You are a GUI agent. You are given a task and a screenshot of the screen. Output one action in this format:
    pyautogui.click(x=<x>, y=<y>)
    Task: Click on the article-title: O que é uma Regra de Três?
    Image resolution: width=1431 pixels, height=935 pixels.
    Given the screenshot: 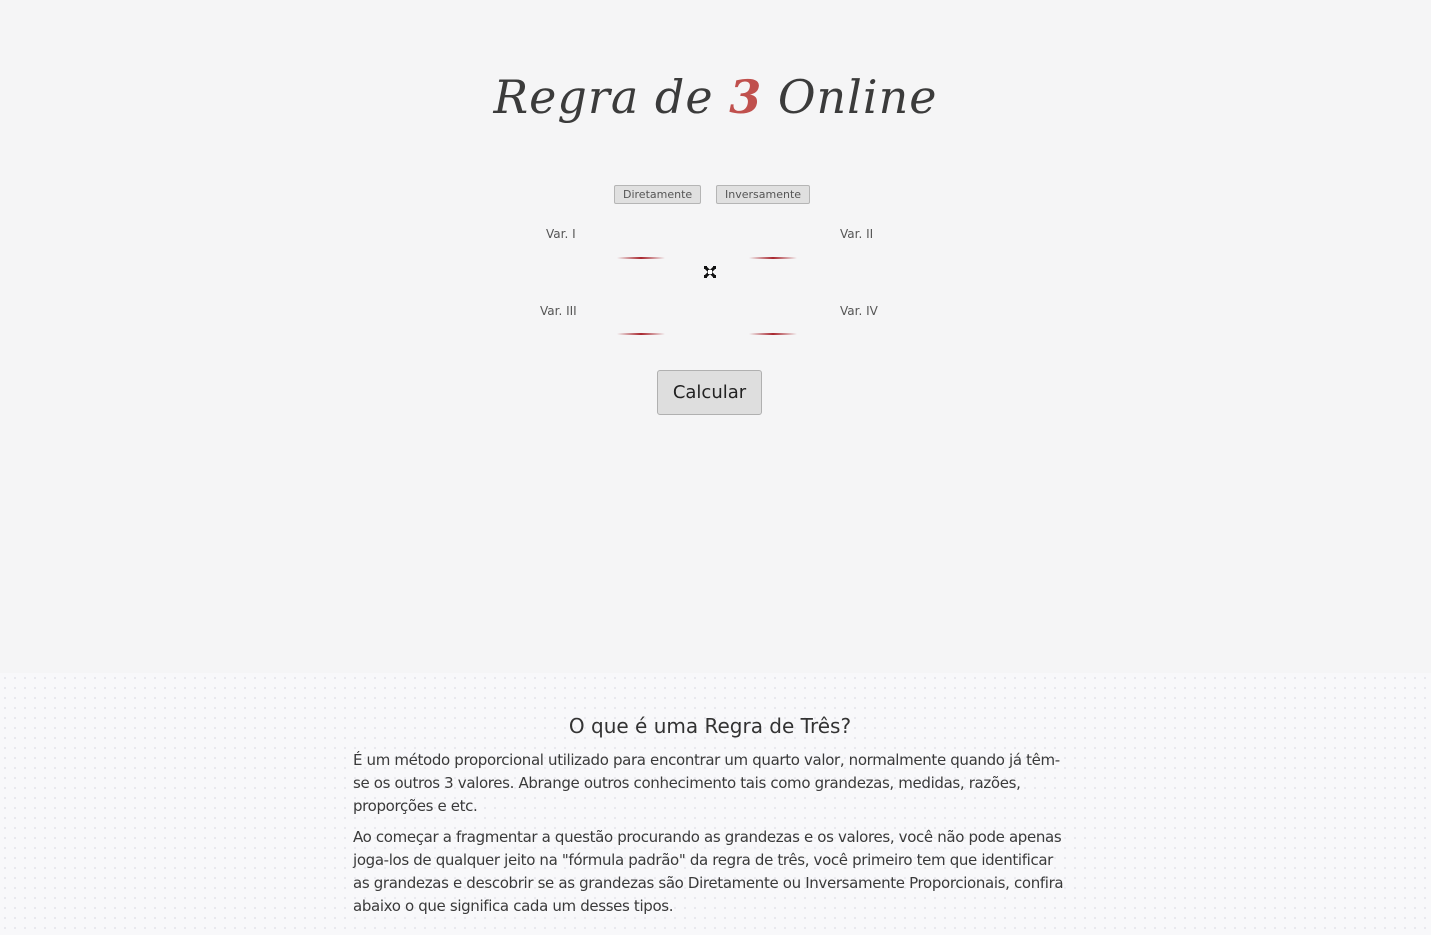 What is the action you would take?
    pyautogui.click(x=710, y=726)
    